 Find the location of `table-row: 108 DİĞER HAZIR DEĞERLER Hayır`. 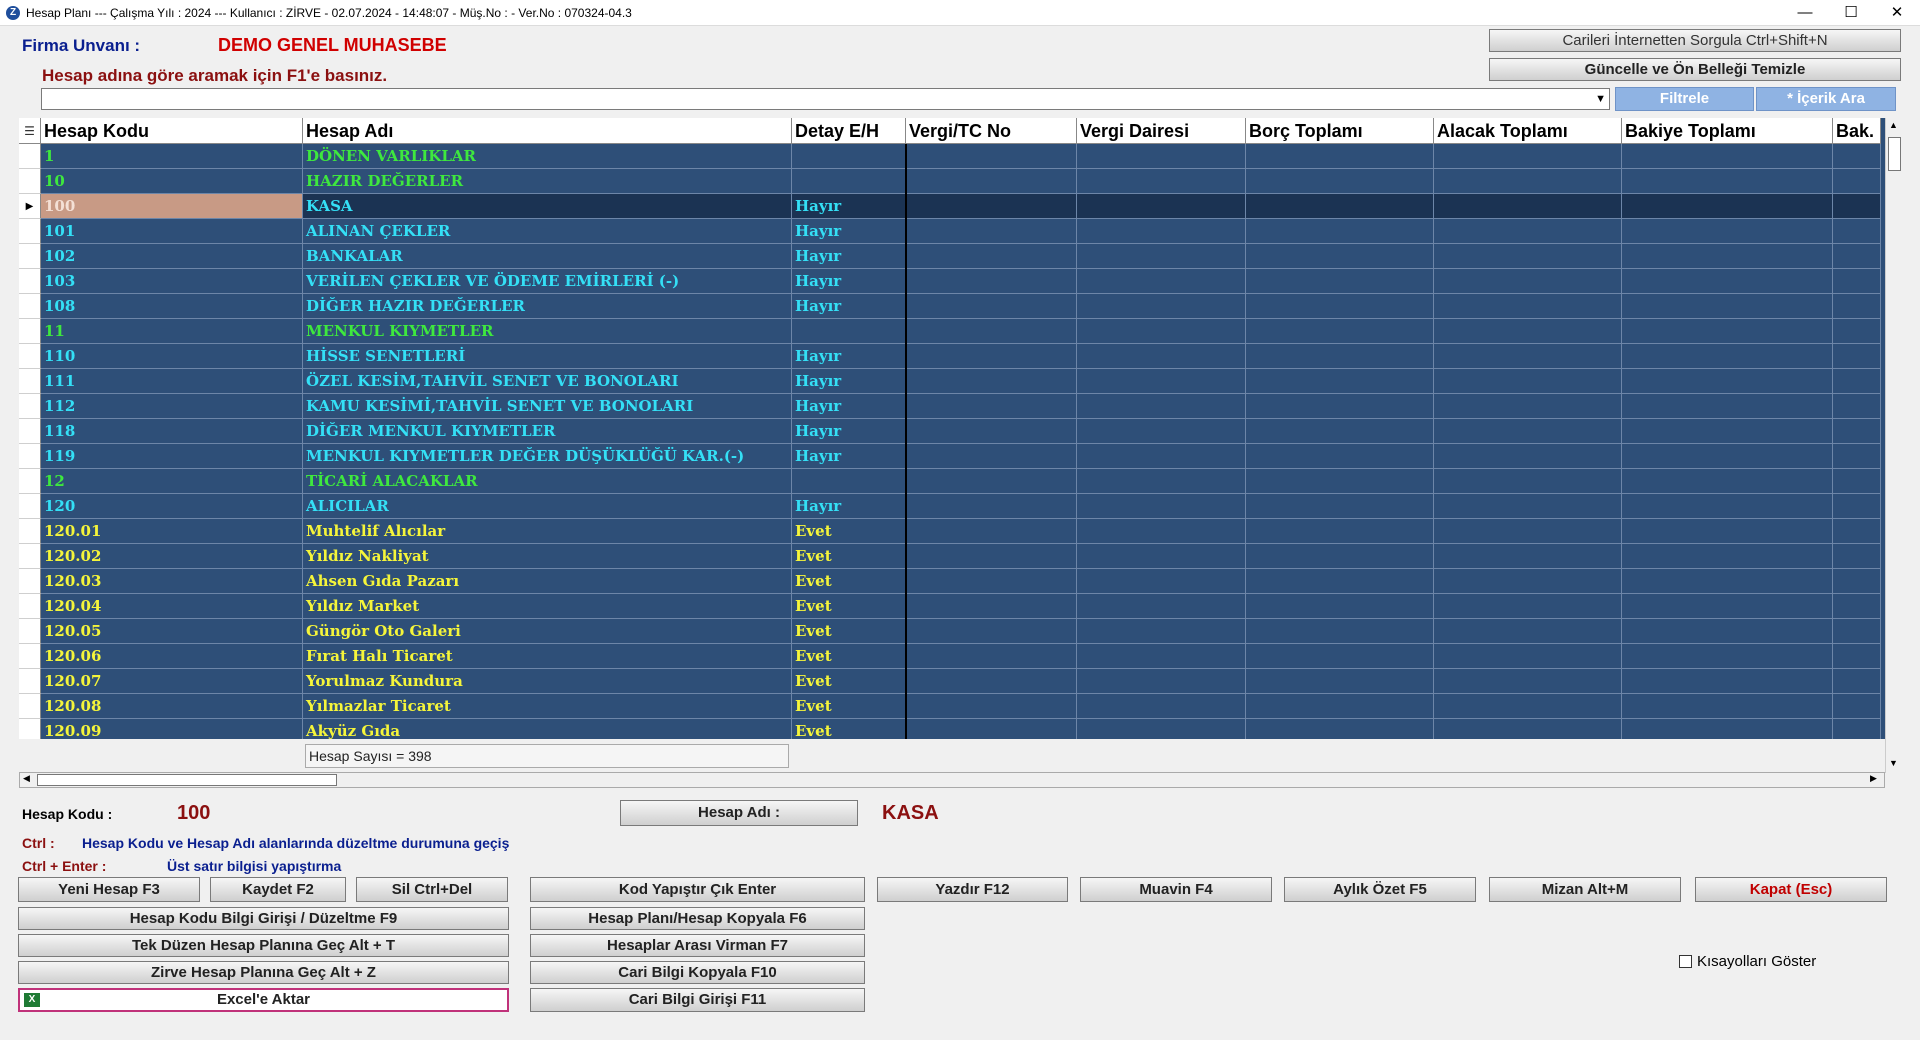

table-row: 108 DİĞER HAZIR DEĞERLER Hayır is located at coordinates (950, 306).